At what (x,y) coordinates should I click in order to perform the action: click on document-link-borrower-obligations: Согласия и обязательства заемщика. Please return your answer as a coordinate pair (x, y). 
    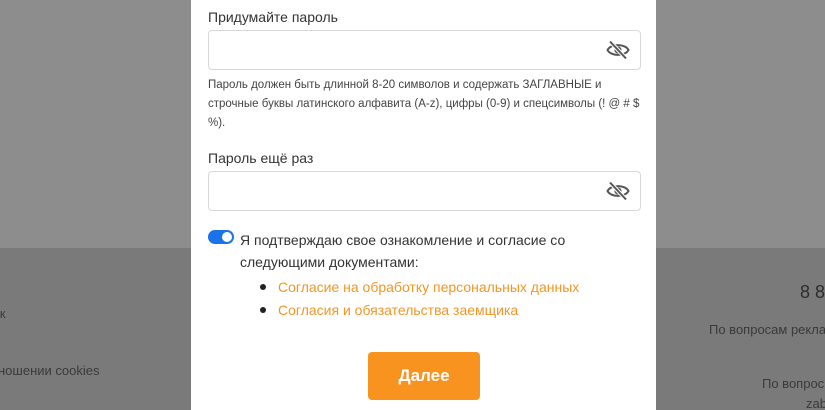
    Looking at the image, I should click on (419, 310).